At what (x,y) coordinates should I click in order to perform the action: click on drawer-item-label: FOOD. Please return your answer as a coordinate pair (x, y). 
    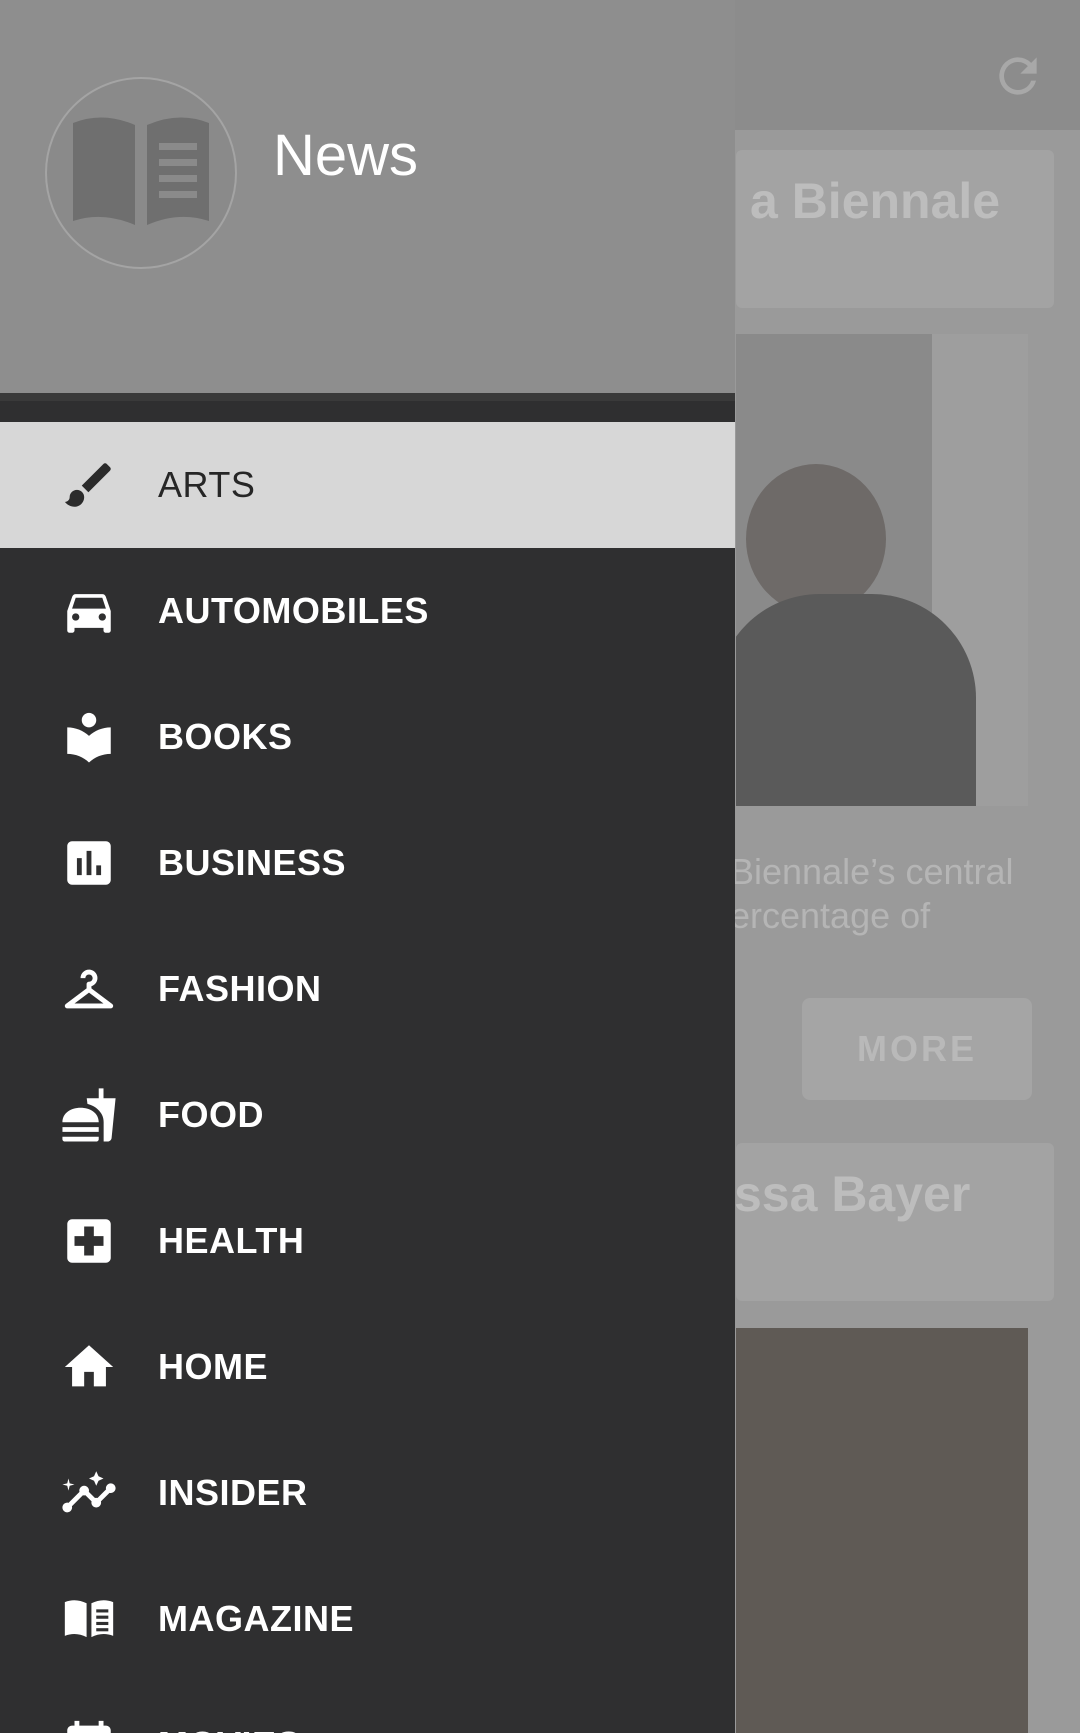
    Looking at the image, I should click on (211, 1114).